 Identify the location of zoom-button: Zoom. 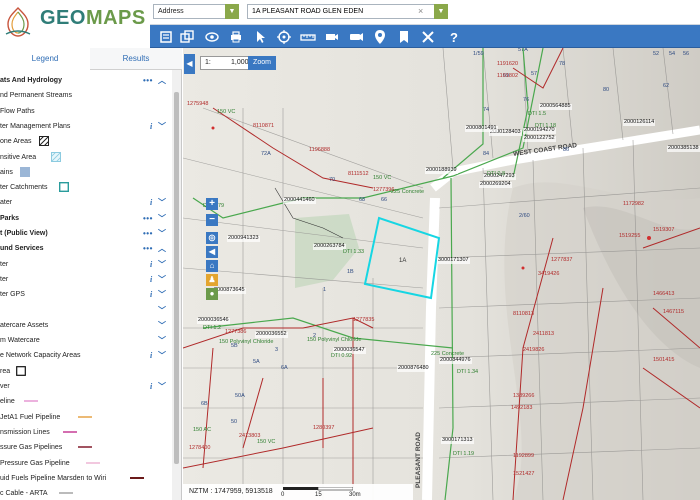
(262, 63).